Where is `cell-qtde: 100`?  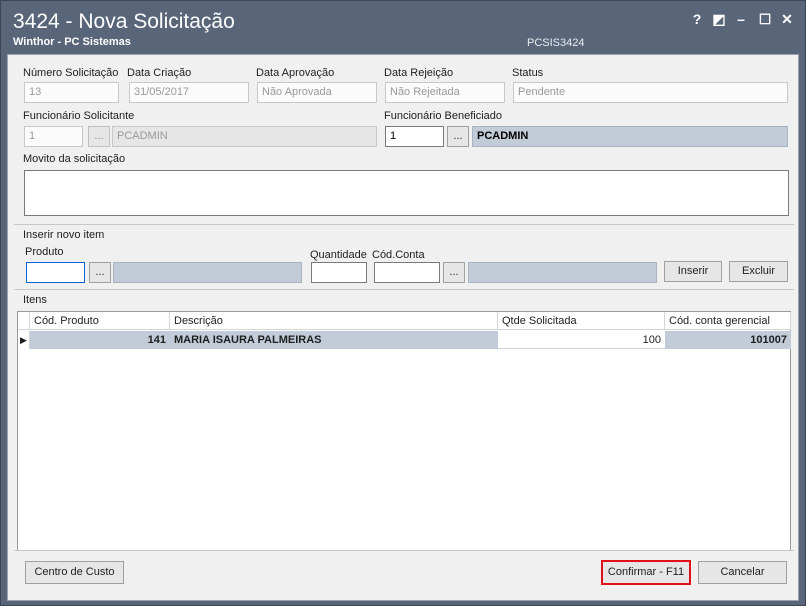
cell-qtde: 100 is located at coordinates (581, 340).